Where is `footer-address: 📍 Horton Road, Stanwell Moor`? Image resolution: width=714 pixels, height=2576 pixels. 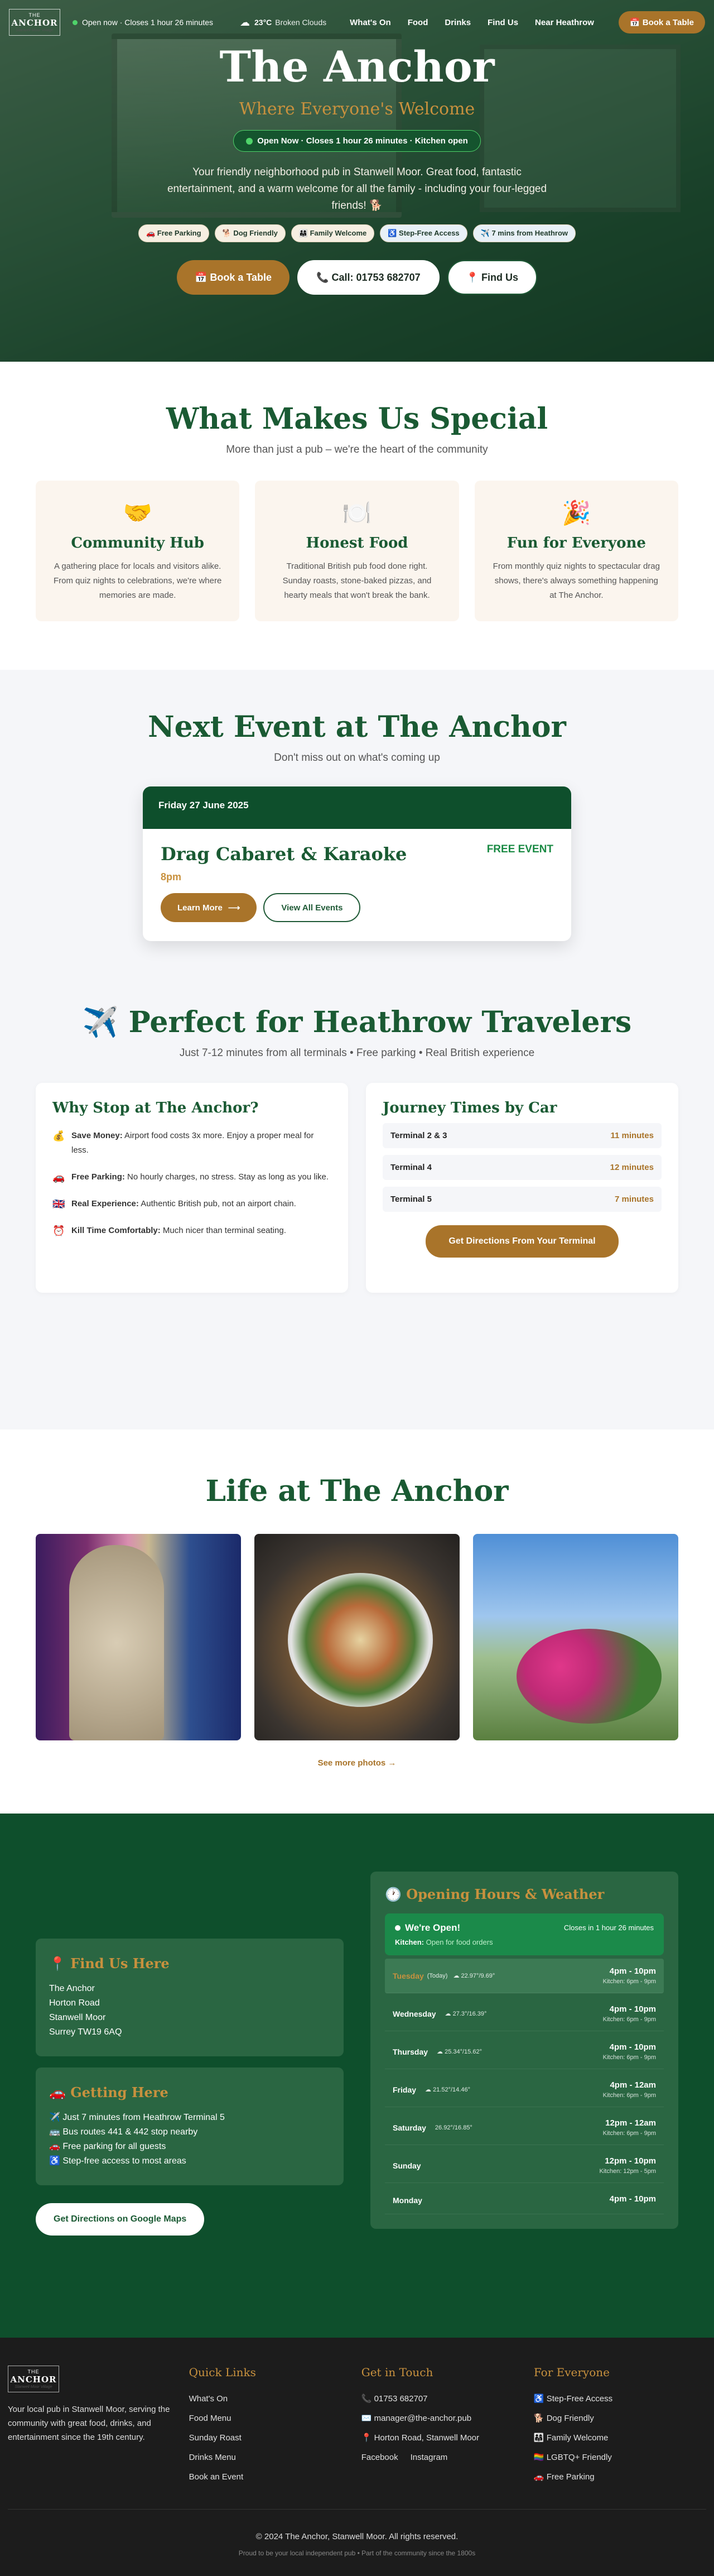 footer-address: 📍 Horton Road, Stanwell Moor is located at coordinates (421, 2438).